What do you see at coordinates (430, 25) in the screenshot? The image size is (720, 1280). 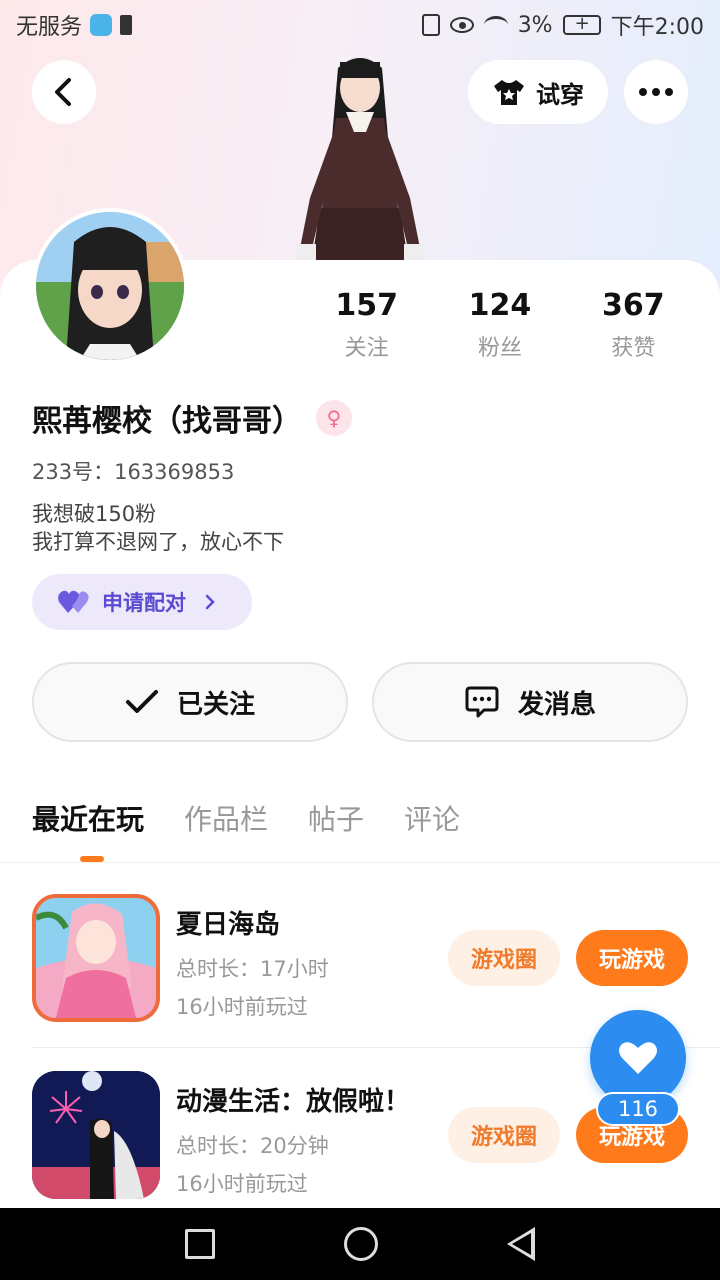 I see `vibrate-icon` at bounding box center [430, 25].